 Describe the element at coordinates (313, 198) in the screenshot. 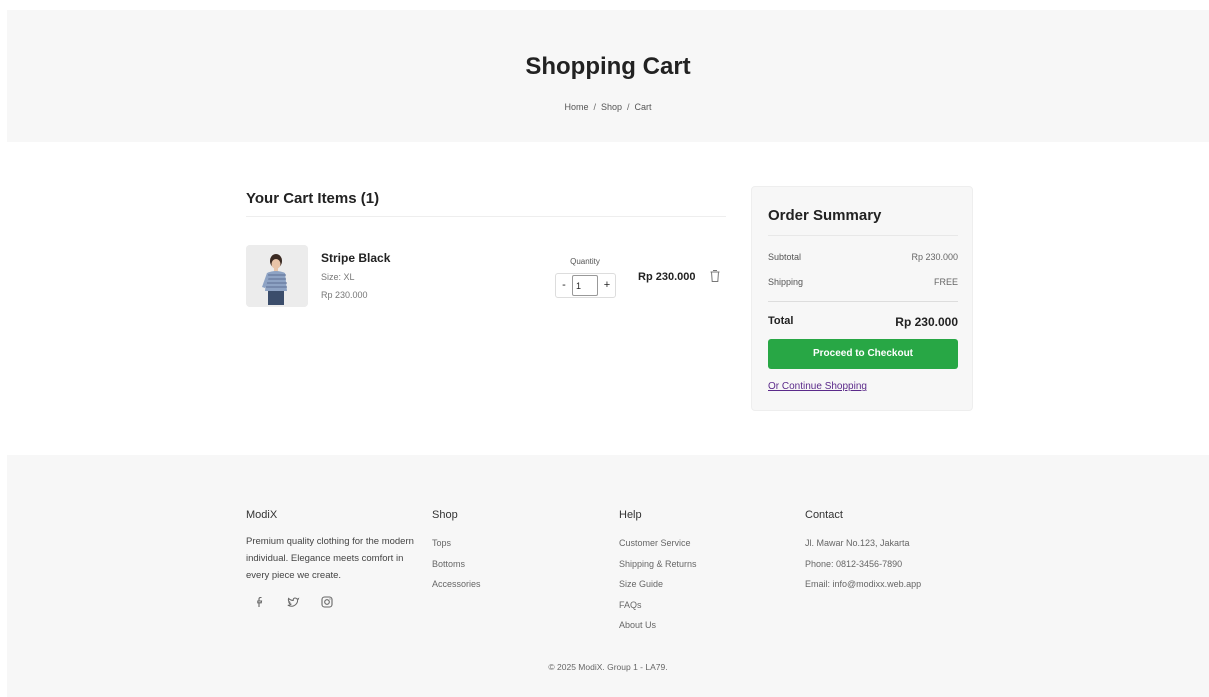

I see `cart-items-heading: Your Cart Items (1)` at that location.